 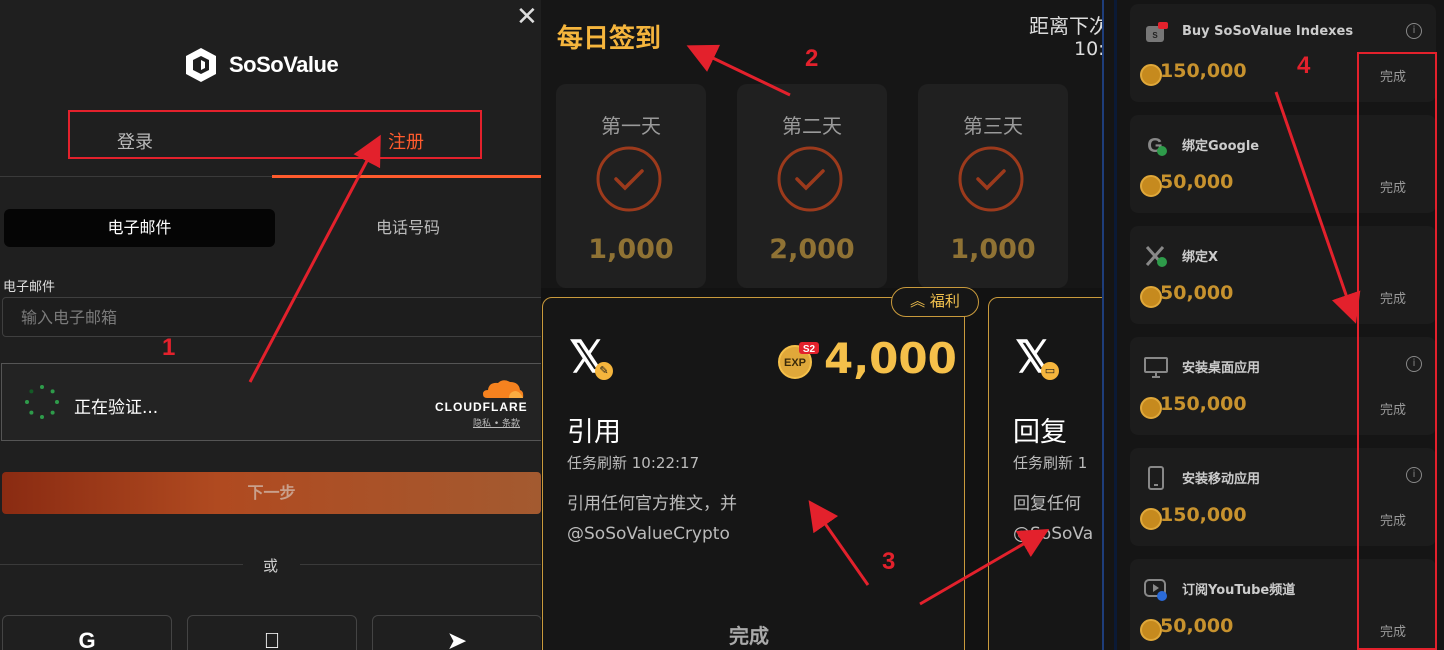 What do you see at coordinates (121, 564) in the screenshot?
I see `or-divider-left` at bounding box center [121, 564].